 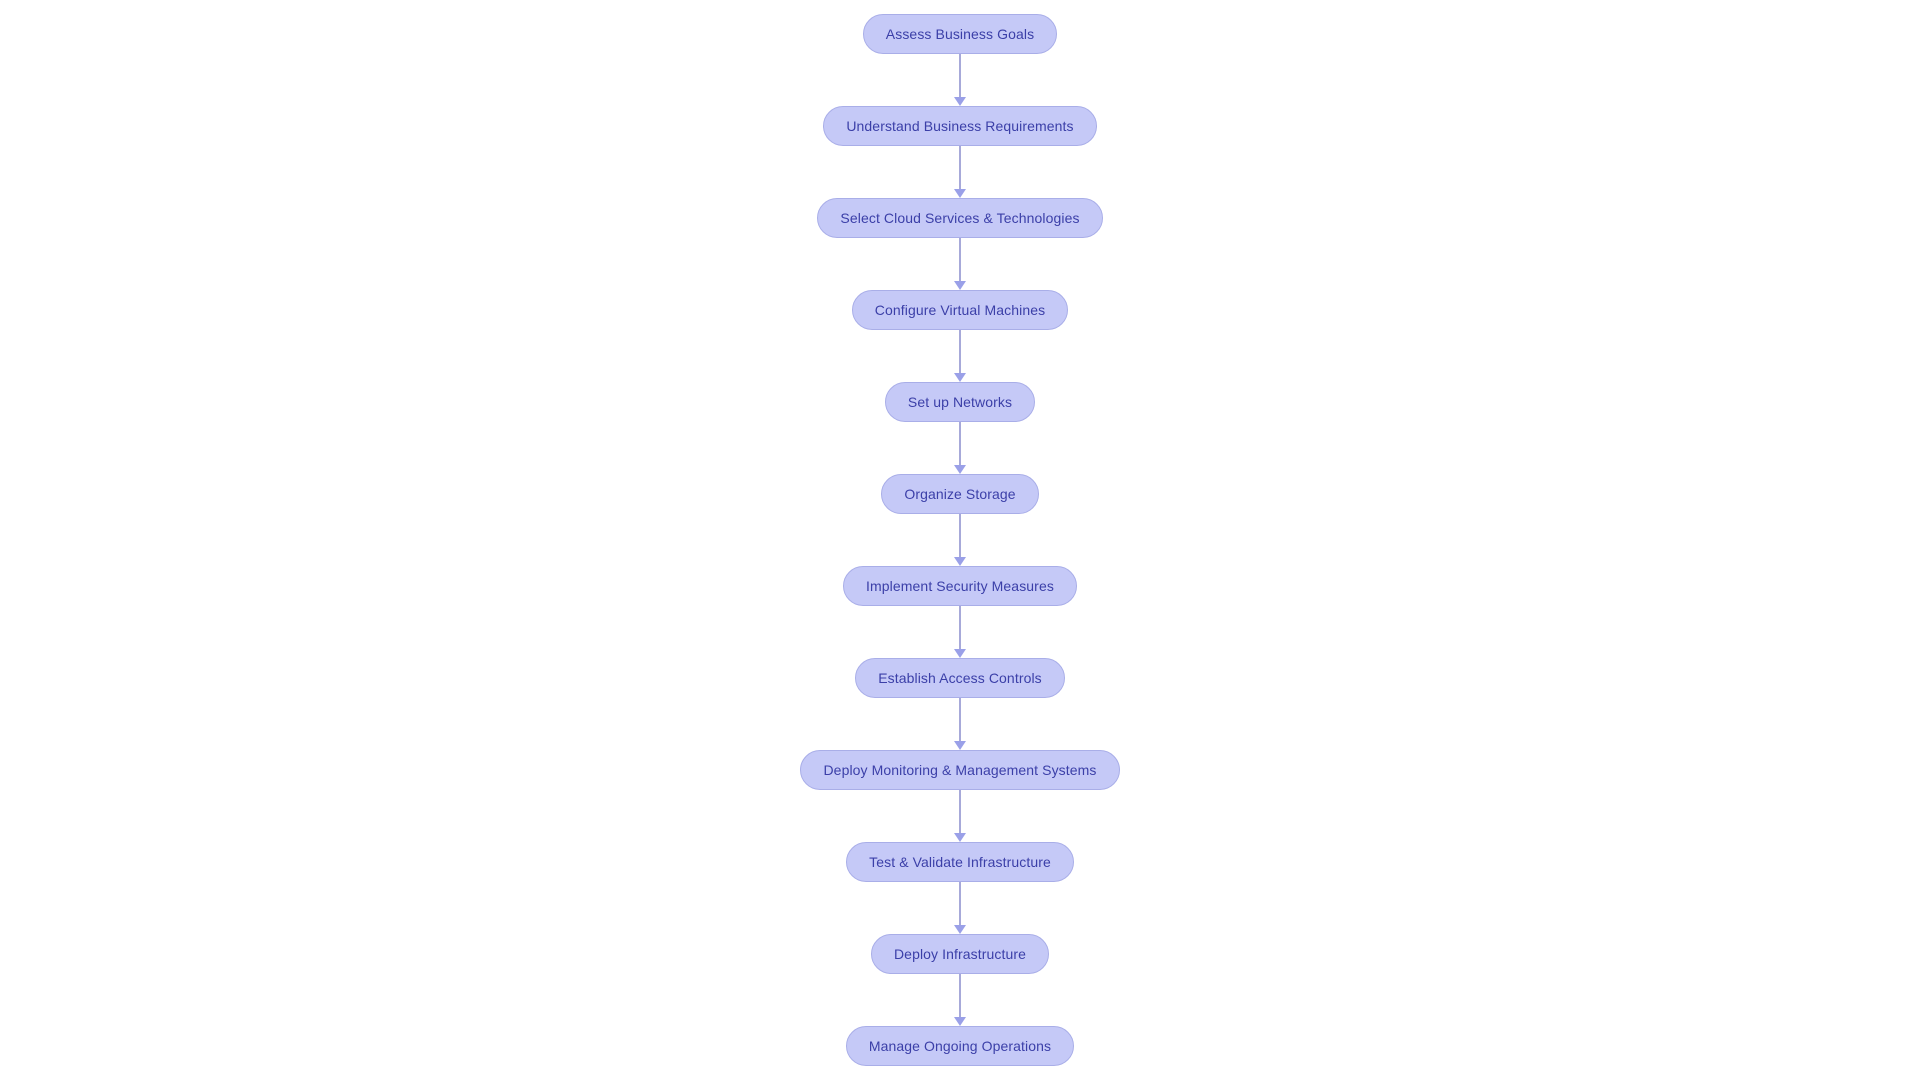 I want to click on flow-arrow-n11-to-n12, so click(x=960, y=1000).